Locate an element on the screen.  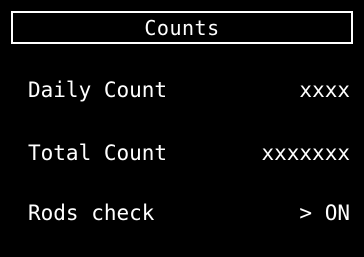
total-count-label: Total Count is located at coordinates (98, 152).